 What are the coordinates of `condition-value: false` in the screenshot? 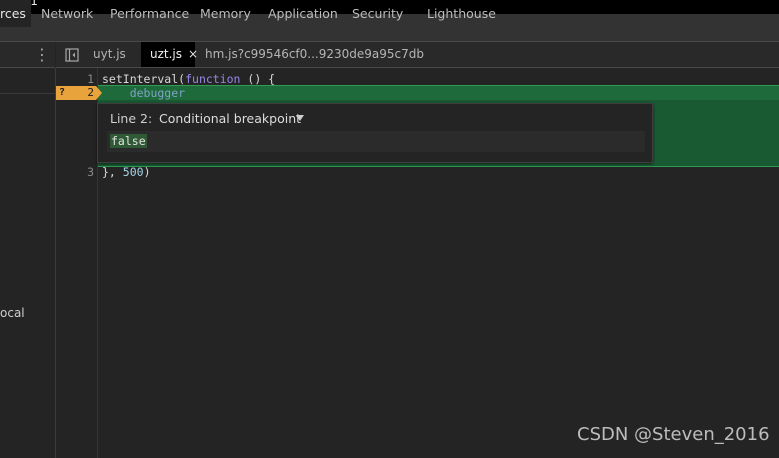 It's located at (128, 141).